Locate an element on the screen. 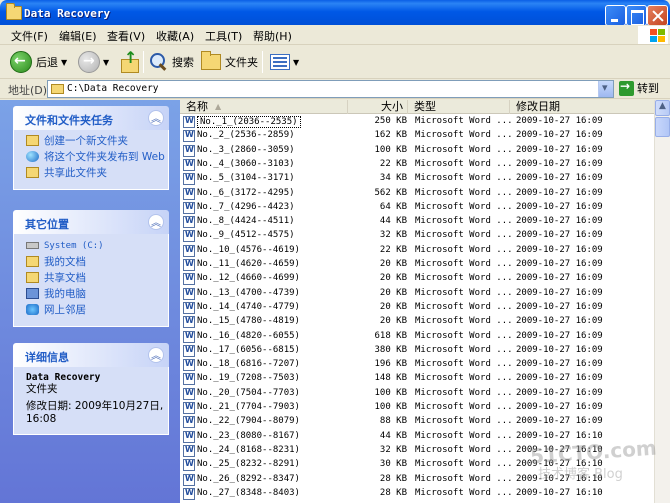 This screenshot has height=503, width=670. address-input: C:\Data Recovery is located at coordinates (330, 89).